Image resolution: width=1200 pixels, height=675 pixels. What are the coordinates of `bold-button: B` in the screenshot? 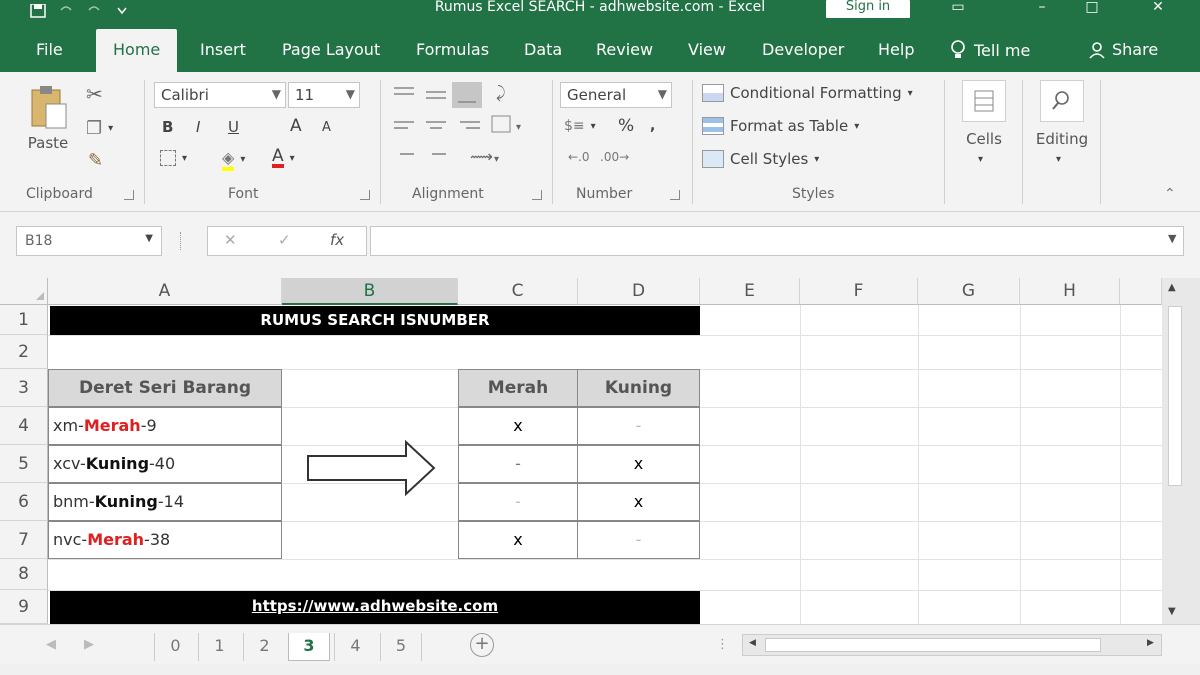 It's located at (167, 127).